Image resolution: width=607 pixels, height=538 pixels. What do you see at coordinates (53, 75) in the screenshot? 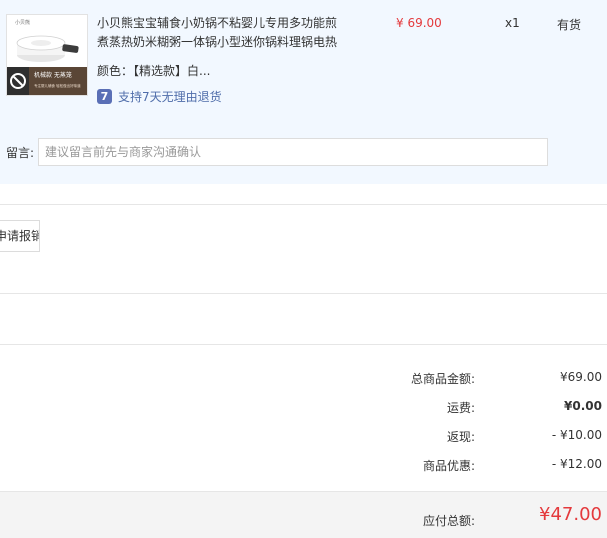
I see `thumbnail-banner-text: 机械款 无蒸笼` at bounding box center [53, 75].